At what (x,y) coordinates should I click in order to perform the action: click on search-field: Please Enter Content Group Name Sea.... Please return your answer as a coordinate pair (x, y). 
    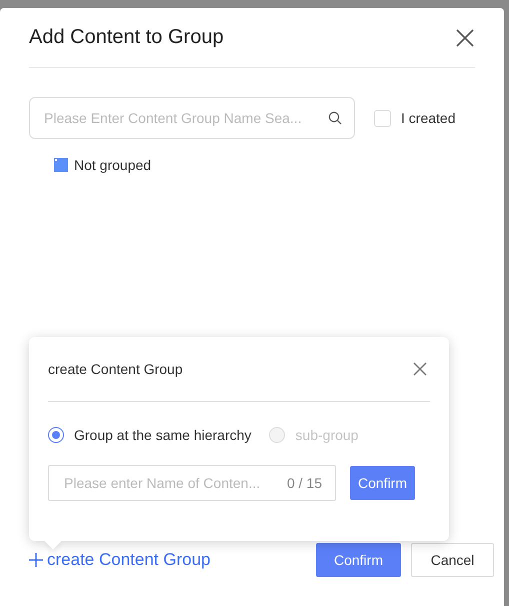
    Looking at the image, I should click on (192, 118).